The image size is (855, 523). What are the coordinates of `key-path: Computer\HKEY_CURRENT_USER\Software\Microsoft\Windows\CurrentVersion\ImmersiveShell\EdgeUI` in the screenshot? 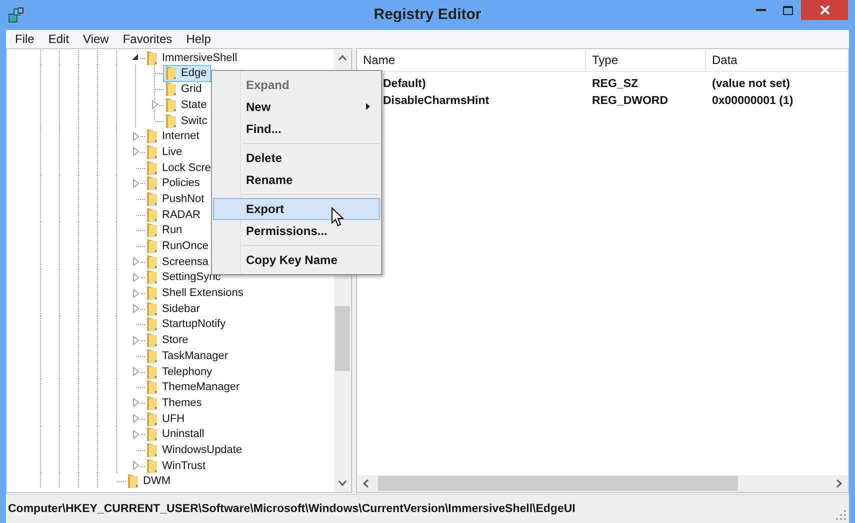 It's located at (292, 509).